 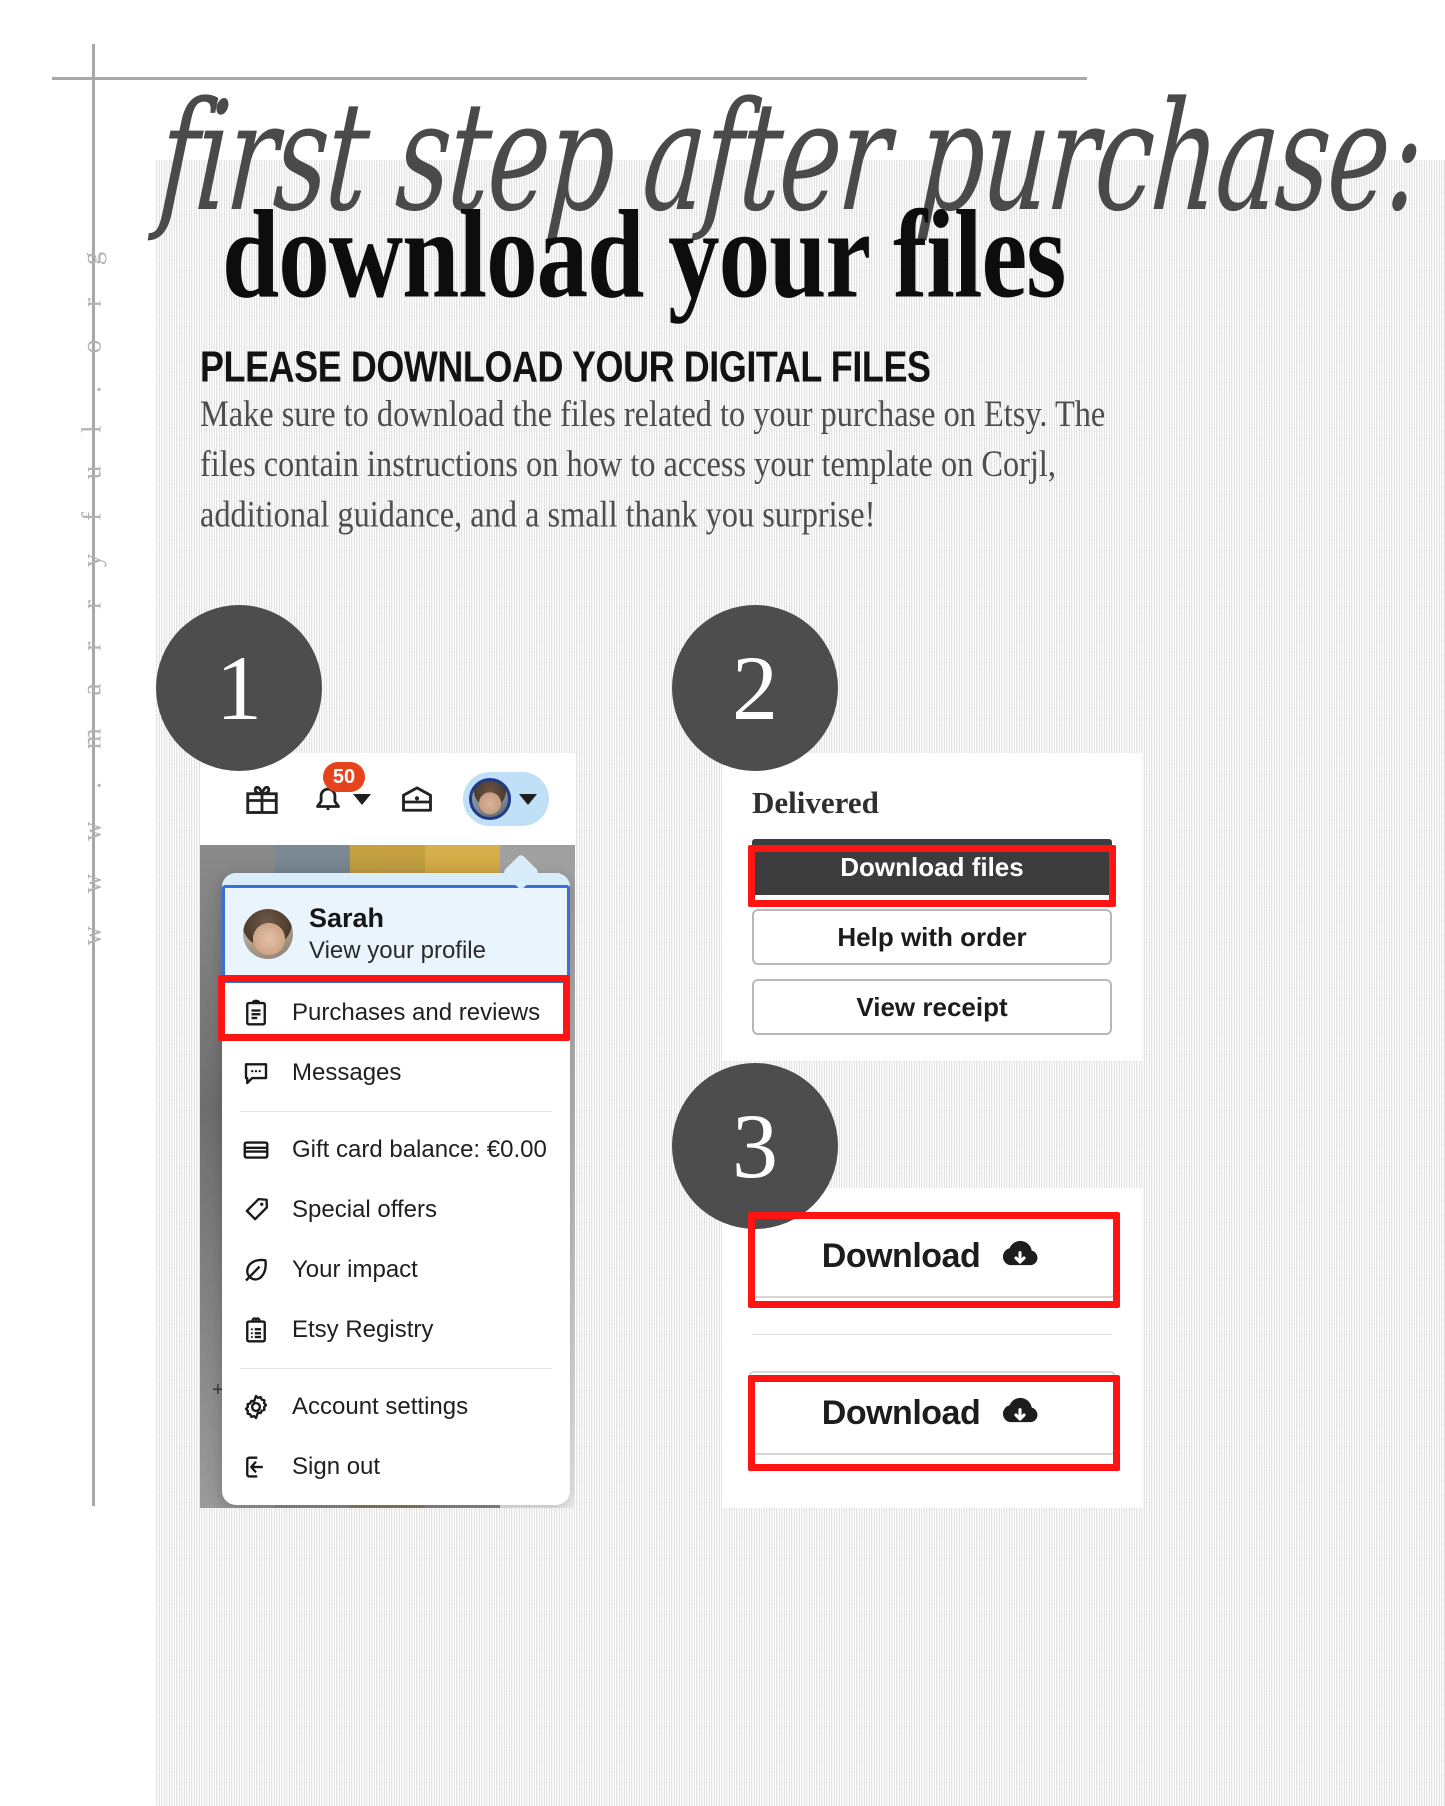 I want to click on view-receipt-button: View receipt, so click(x=932, y=1007).